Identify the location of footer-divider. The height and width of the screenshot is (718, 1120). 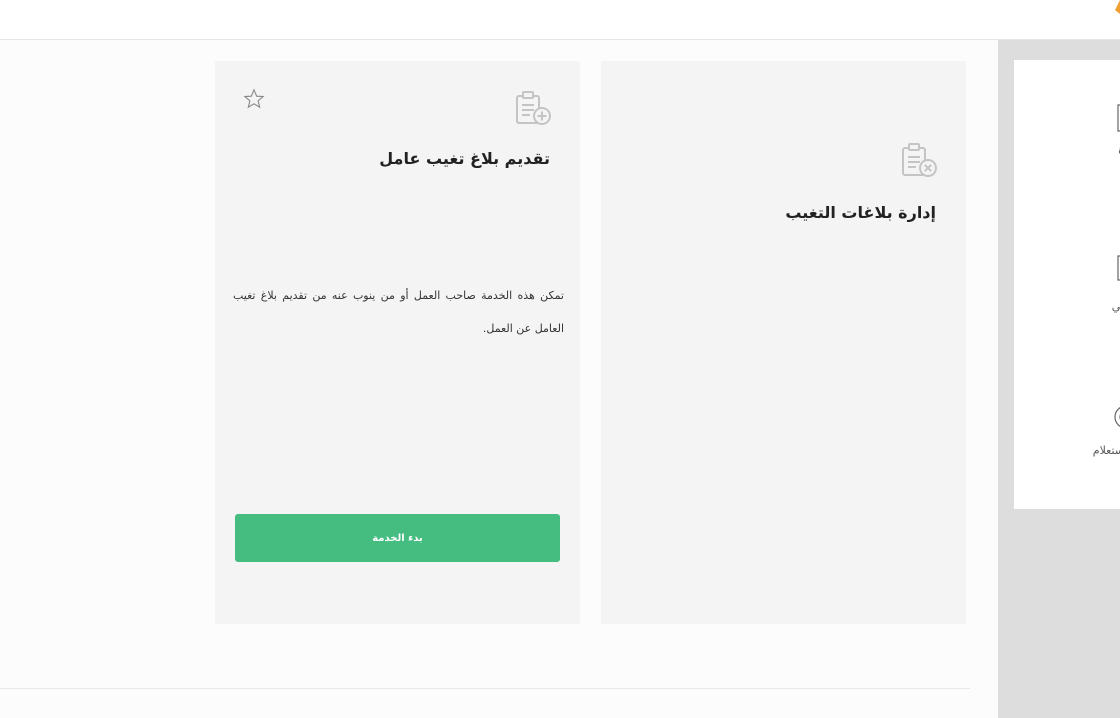
(485, 688).